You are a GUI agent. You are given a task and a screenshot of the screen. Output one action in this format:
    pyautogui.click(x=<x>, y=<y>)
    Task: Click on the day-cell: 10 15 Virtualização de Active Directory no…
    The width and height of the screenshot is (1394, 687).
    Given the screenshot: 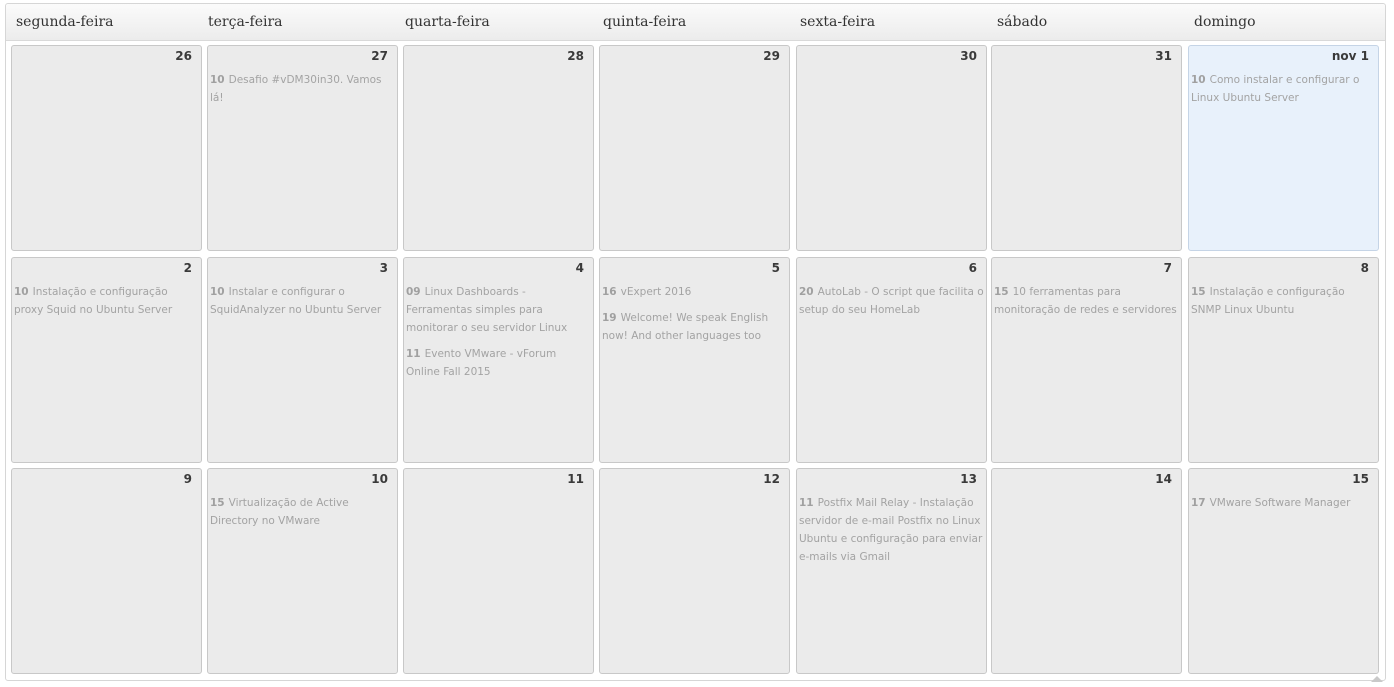 What is the action you would take?
    pyautogui.click(x=302, y=571)
    